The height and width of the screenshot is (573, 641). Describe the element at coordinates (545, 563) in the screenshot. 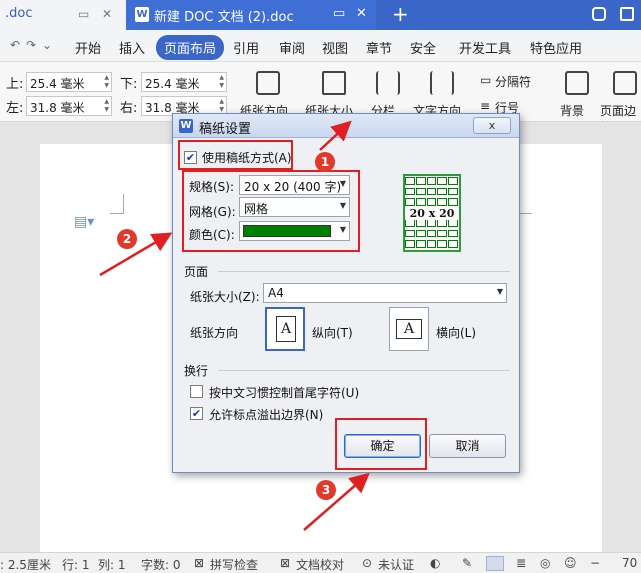

I see `web-view-icon: ◎` at that location.